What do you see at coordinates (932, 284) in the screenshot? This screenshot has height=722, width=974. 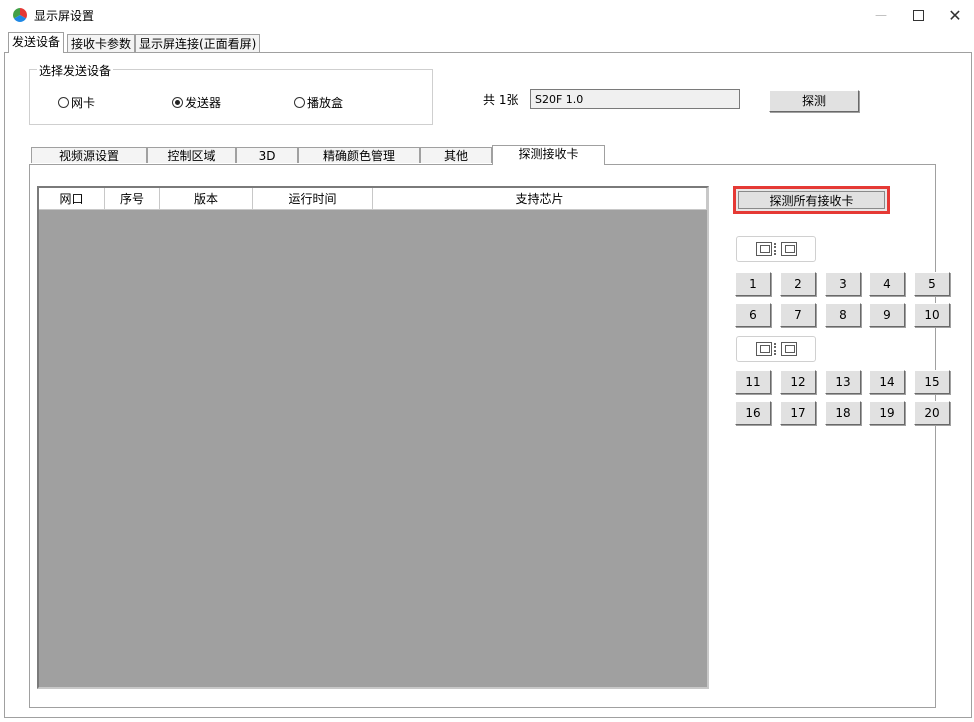 I see `receiver-button-5: 5` at bounding box center [932, 284].